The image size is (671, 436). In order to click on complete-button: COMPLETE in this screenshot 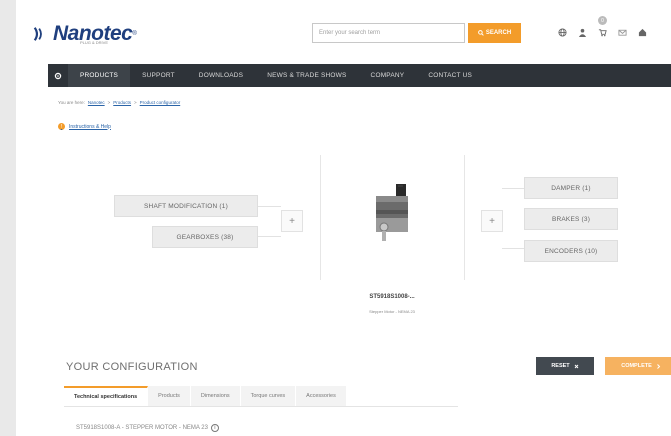, I will do `click(638, 366)`.